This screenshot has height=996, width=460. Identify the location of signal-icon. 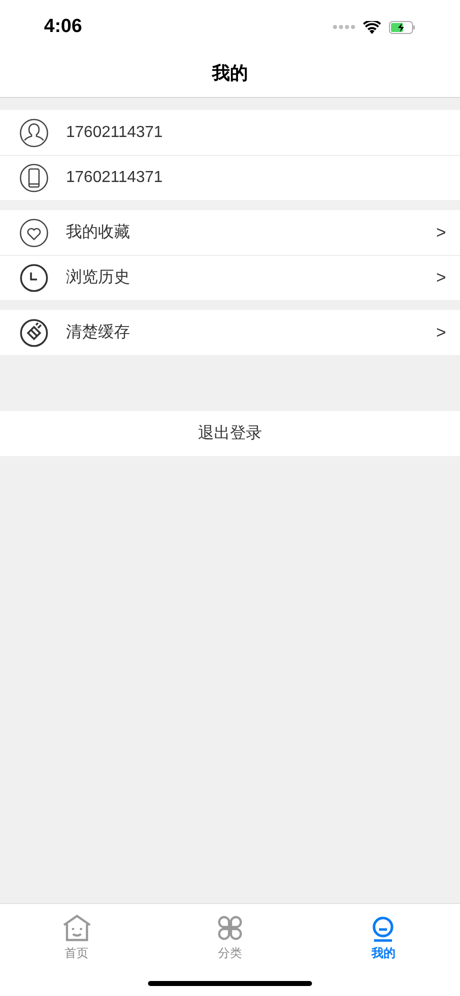
(344, 27).